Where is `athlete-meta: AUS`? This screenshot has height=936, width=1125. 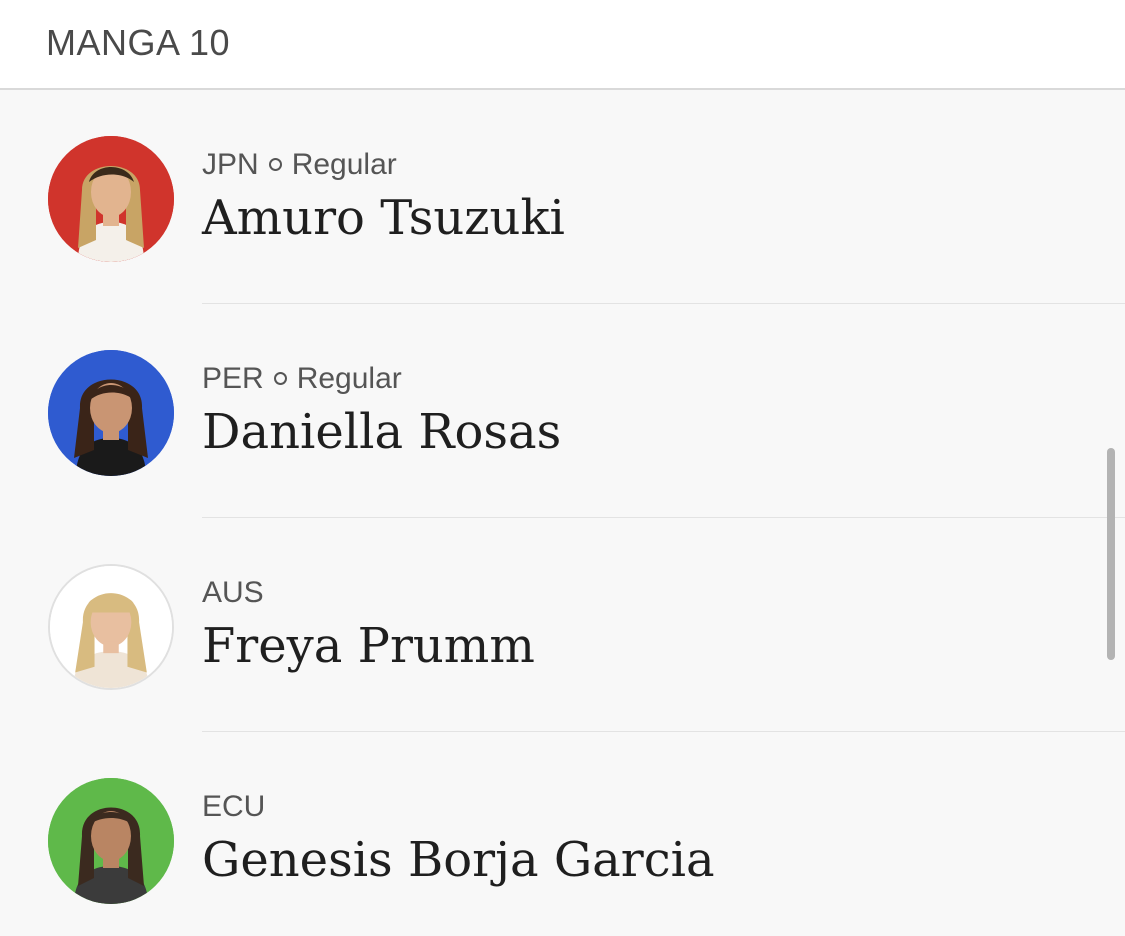
athlete-meta: AUS is located at coordinates (233, 593).